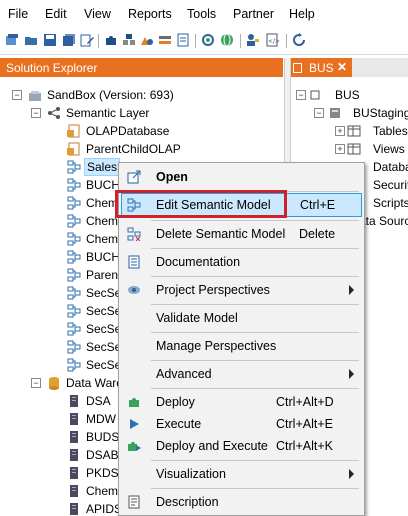 Image resolution: width=408 pixels, height=516 pixels. I want to click on tree-node-label: Tables, so click(390, 131).